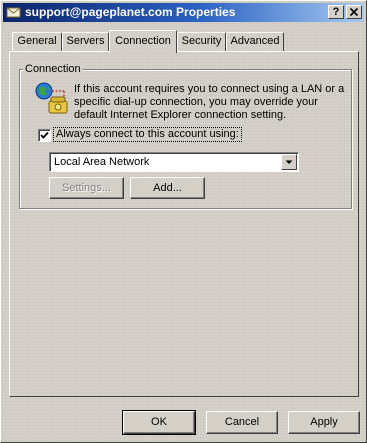 This screenshot has height=443, width=367. I want to click on tab-security: Security, so click(201, 41).